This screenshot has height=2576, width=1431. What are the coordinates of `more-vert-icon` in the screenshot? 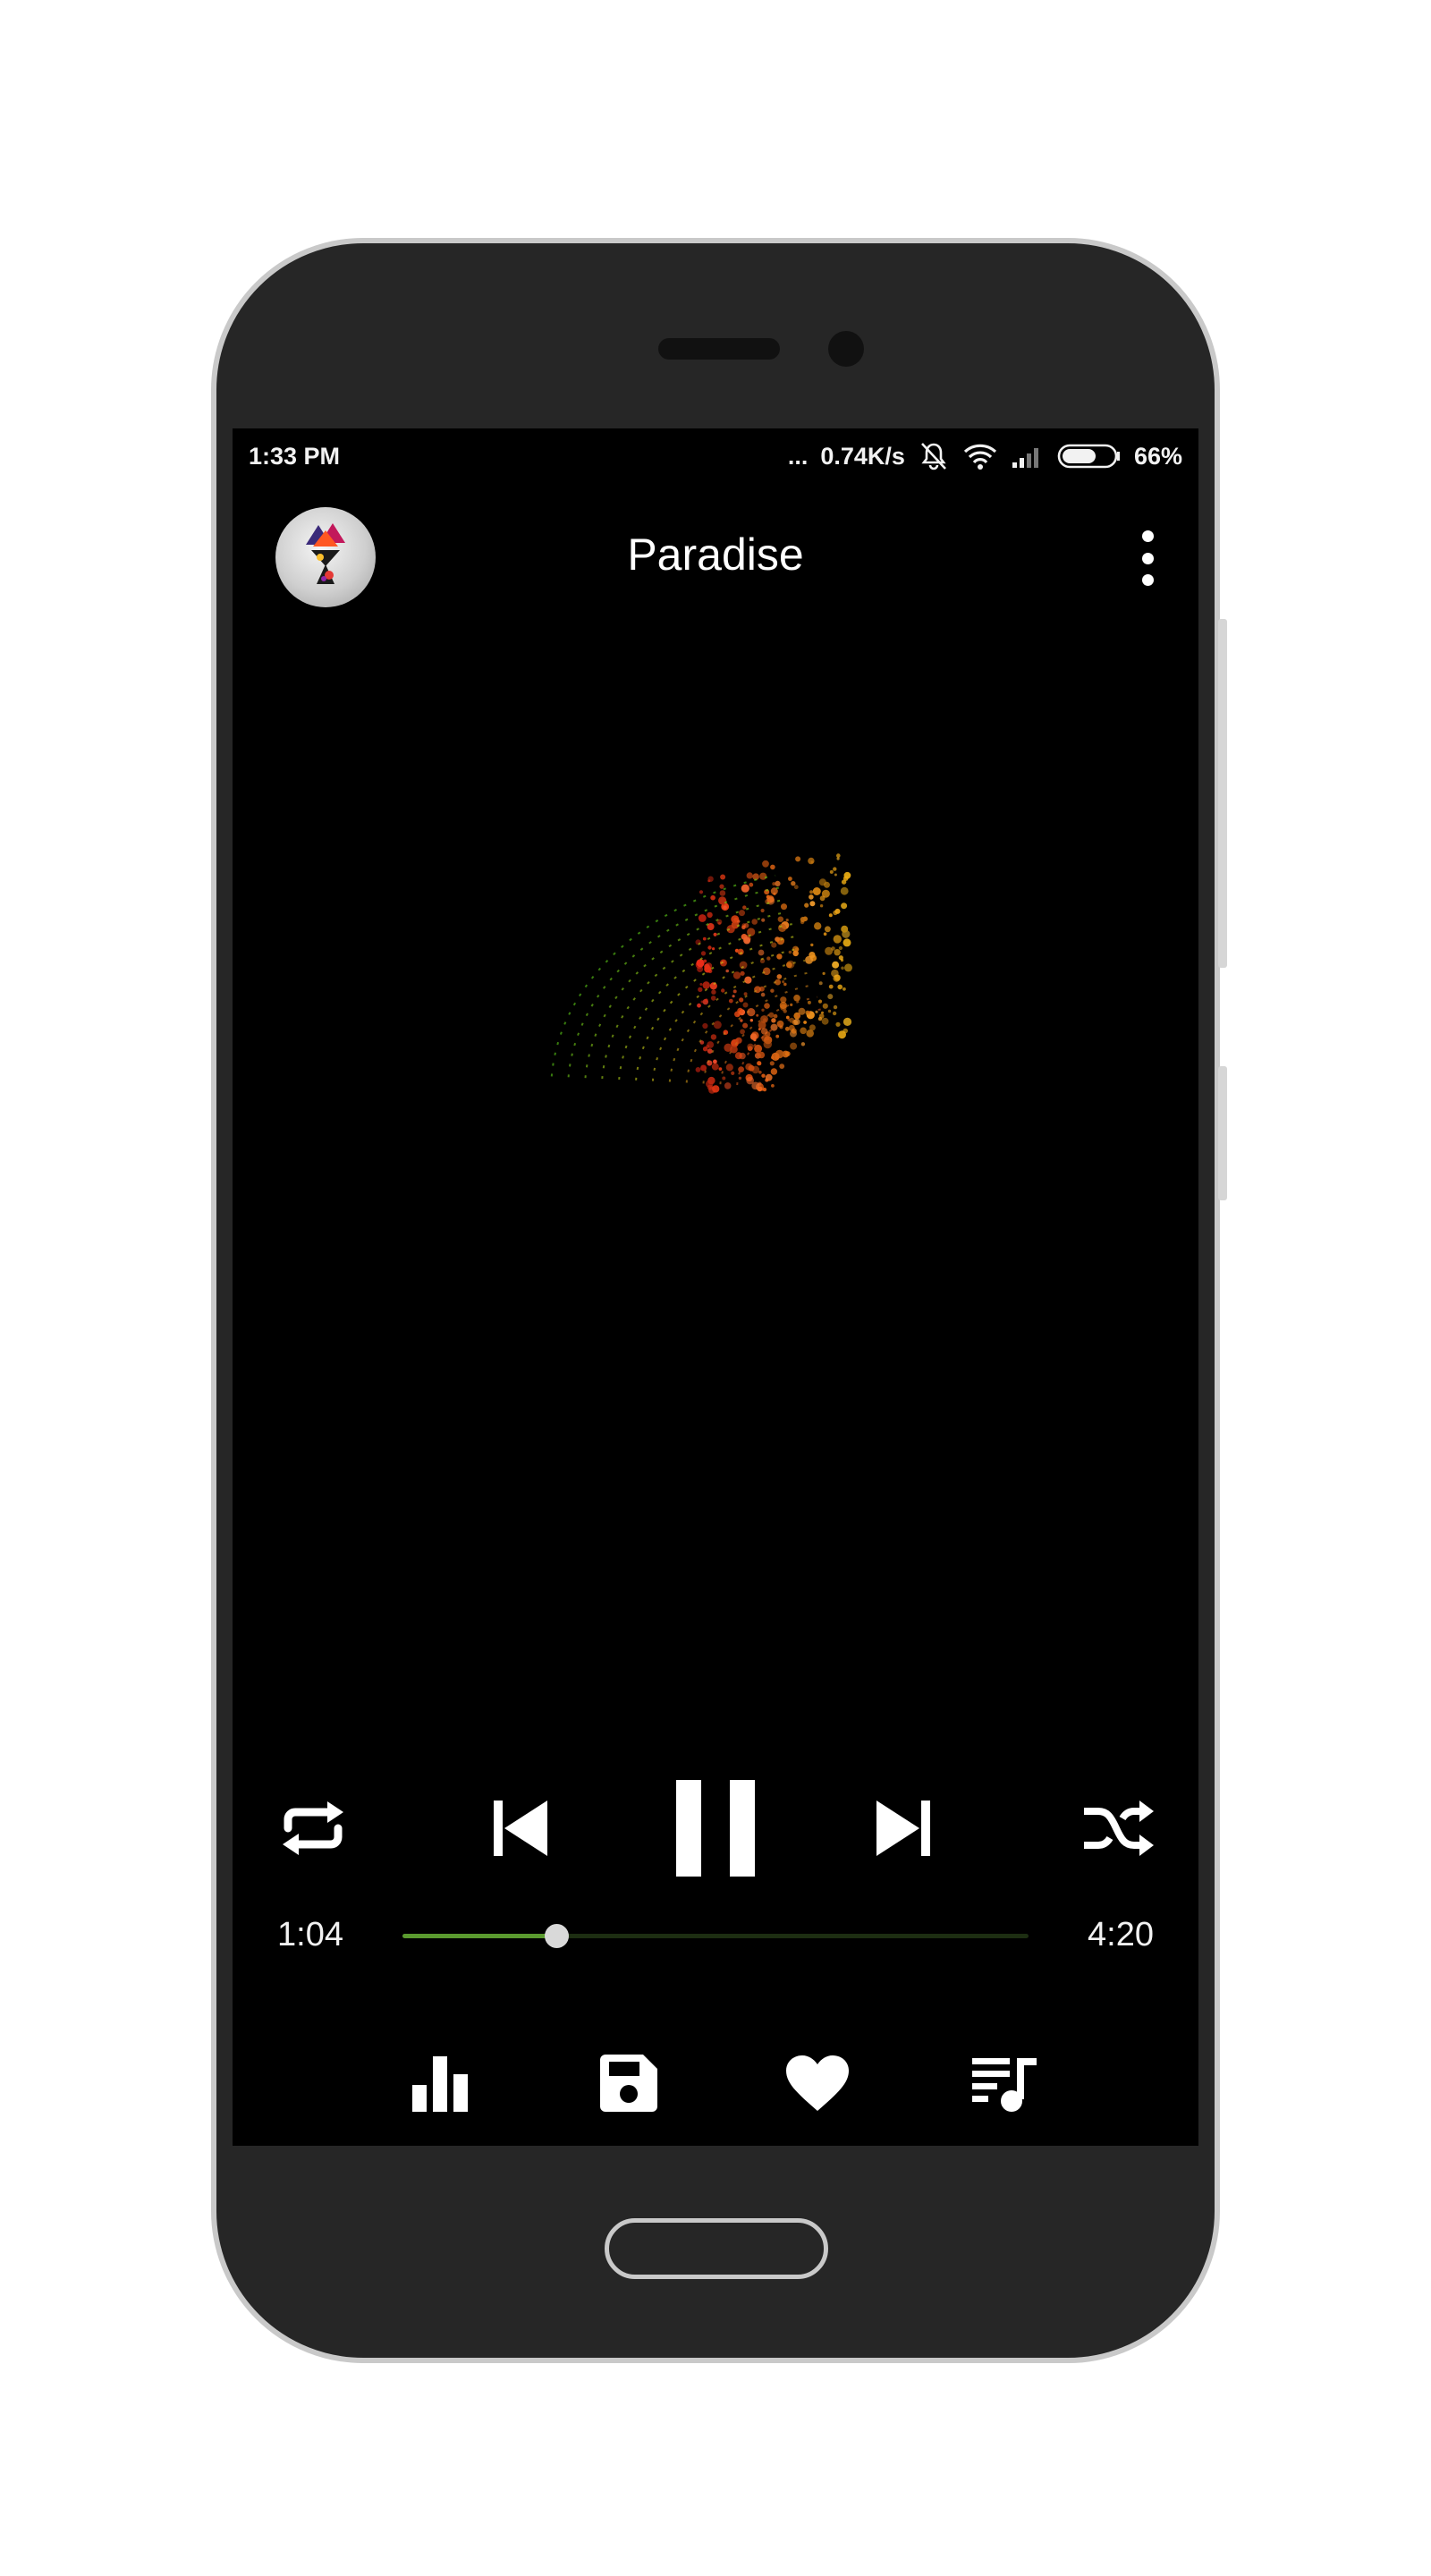 It's located at (1148, 558).